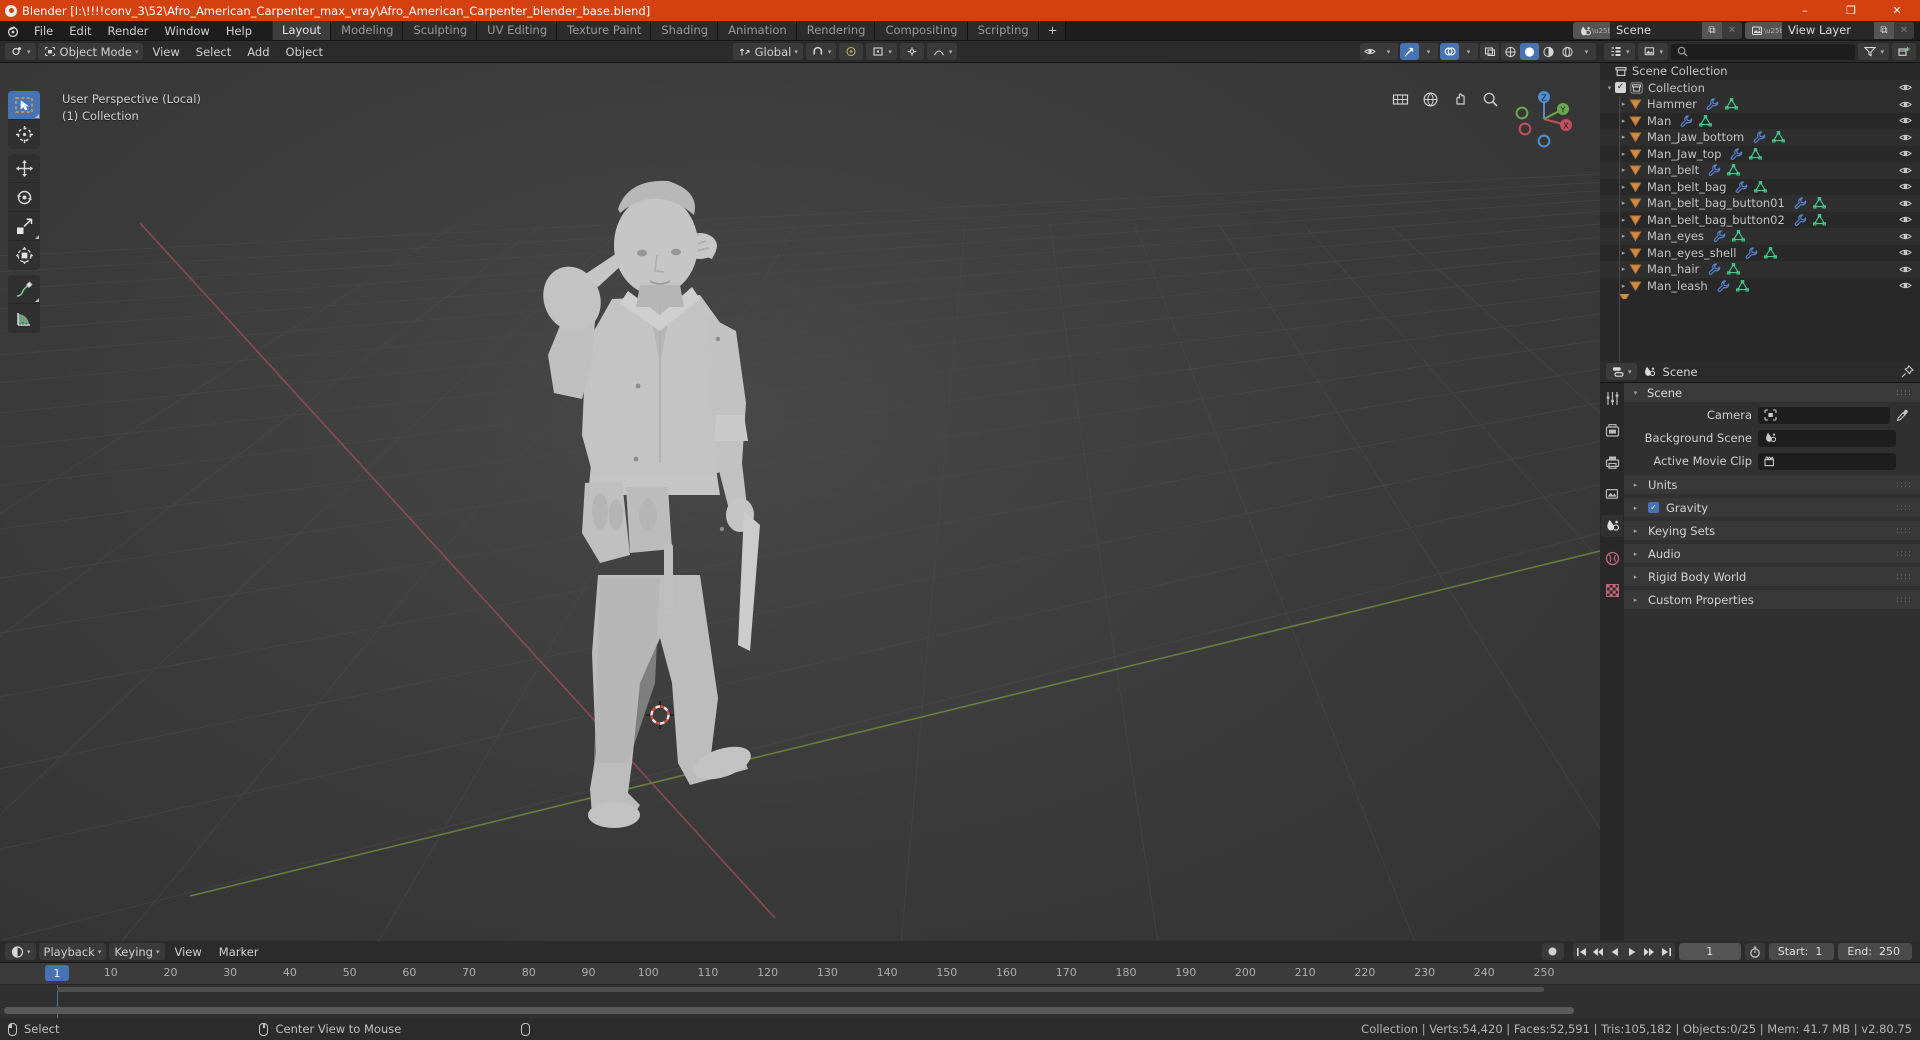 The image size is (1920, 1040). I want to click on properties-section-units: ▸ Units::::, so click(1772, 484).